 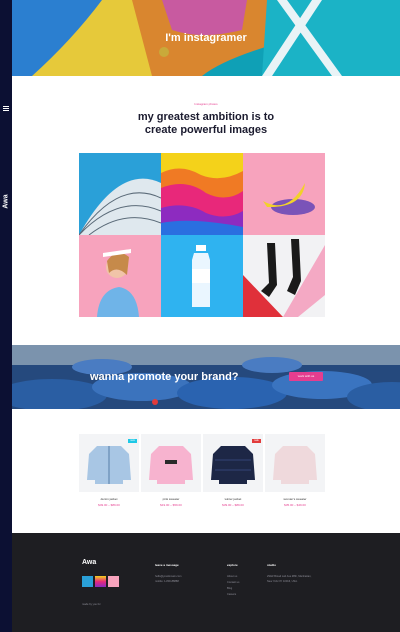 What do you see at coordinates (109, 505) in the screenshot?
I see `product-price: $49.00 – $89.00` at bounding box center [109, 505].